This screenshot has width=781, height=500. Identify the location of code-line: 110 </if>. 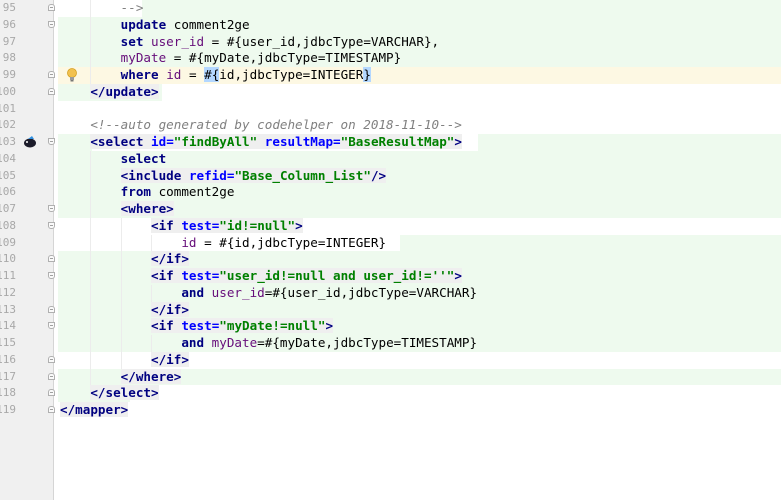
(390, 259).